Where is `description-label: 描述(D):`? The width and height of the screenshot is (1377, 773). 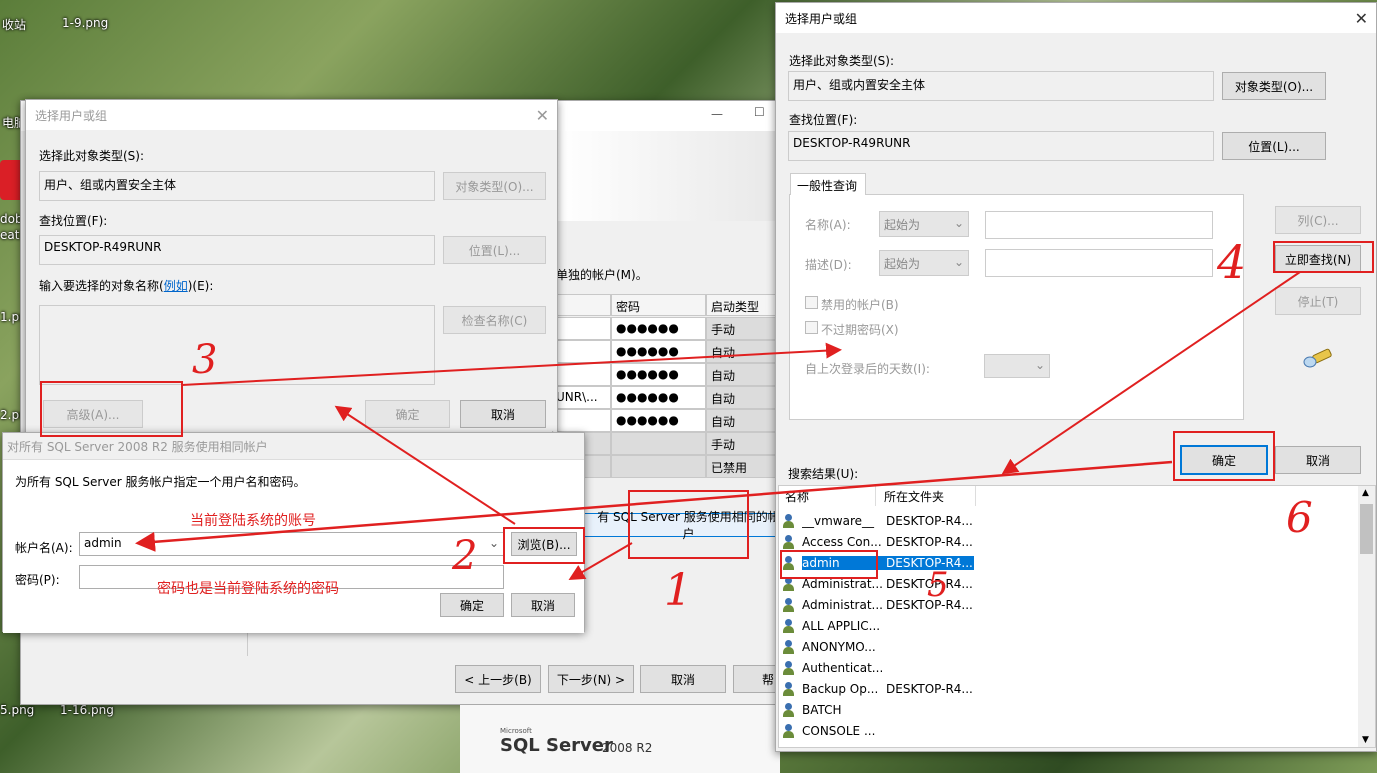
description-label: 描述(D): is located at coordinates (828, 265).